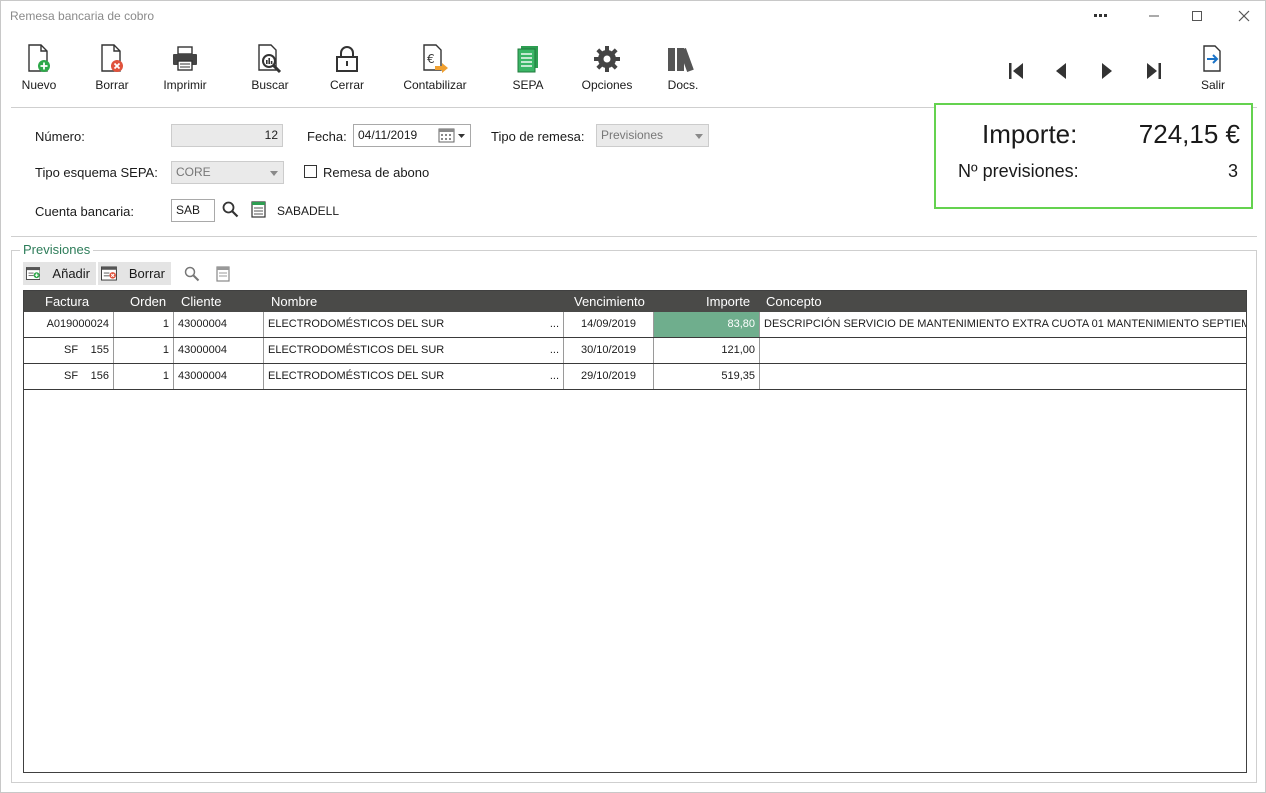  I want to click on col-factura: Factura, so click(67, 301).